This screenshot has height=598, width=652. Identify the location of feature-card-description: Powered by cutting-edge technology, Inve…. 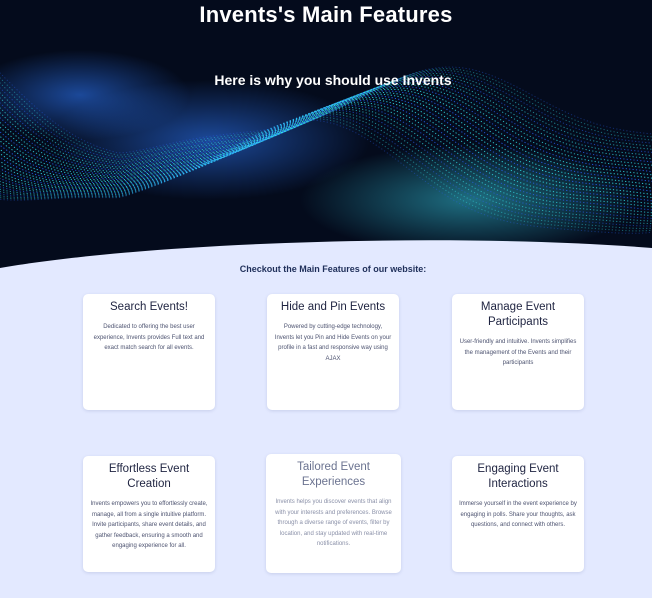
(333, 343).